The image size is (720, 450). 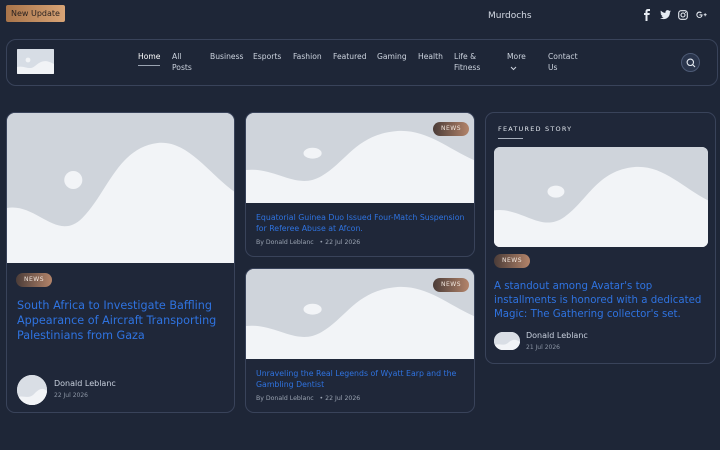 I want to click on top-bar: New Update Murdochs, so click(x=360, y=16).